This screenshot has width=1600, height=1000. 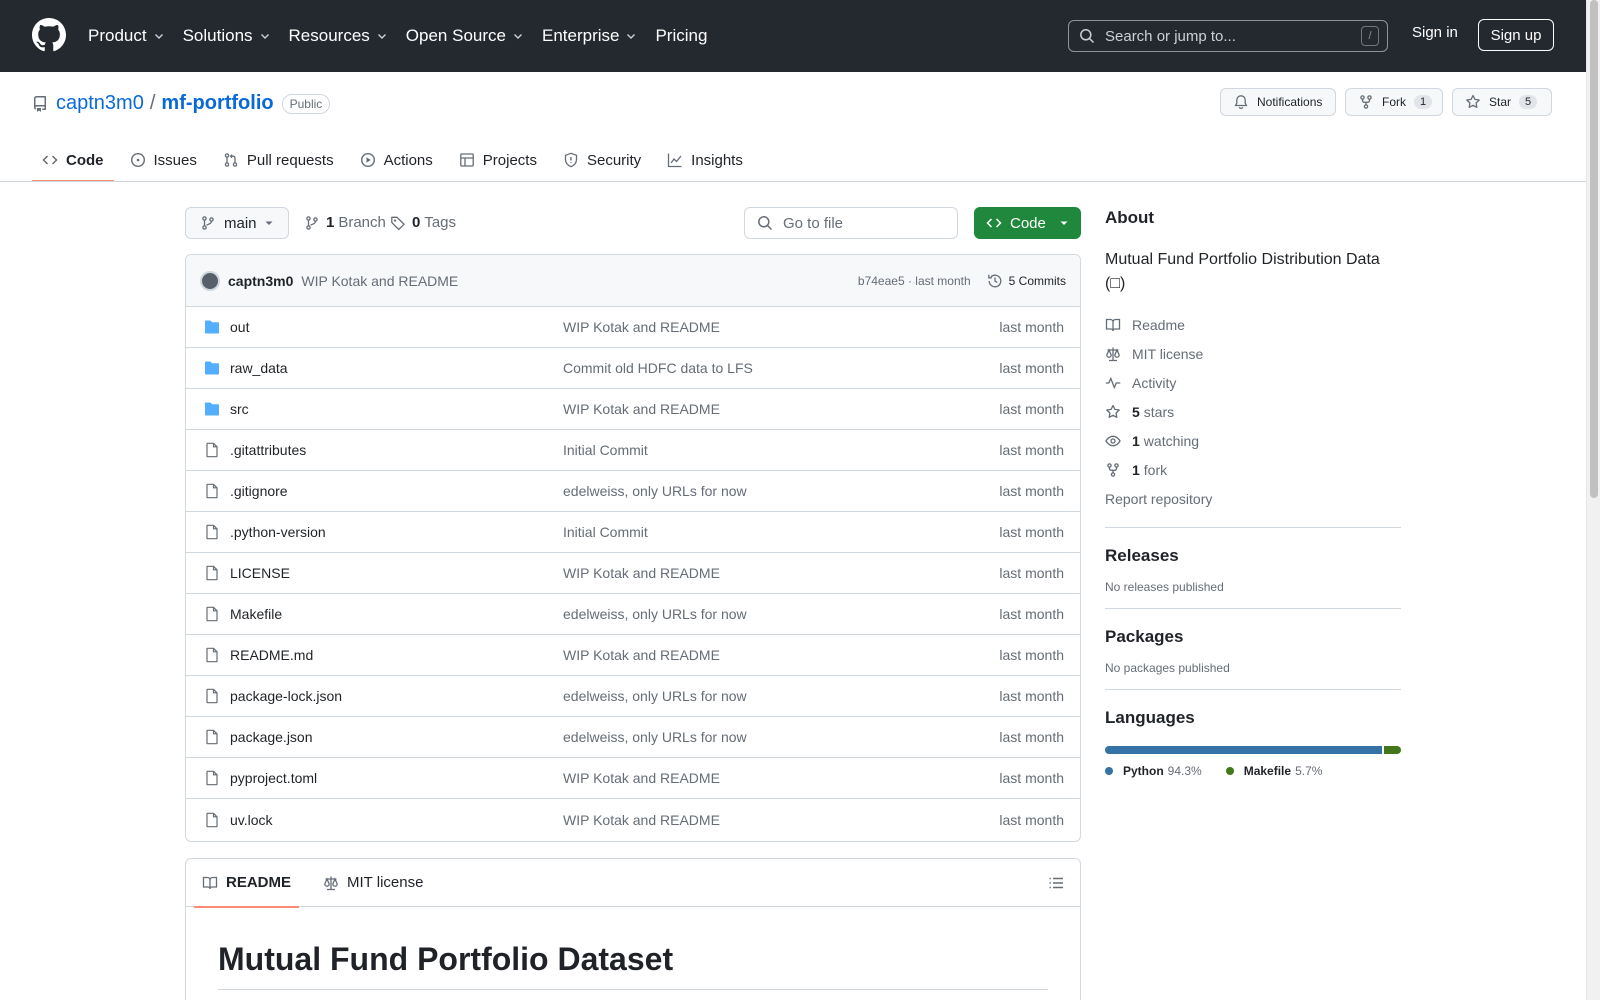 What do you see at coordinates (210, 280) in the screenshot?
I see `avatar` at bounding box center [210, 280].